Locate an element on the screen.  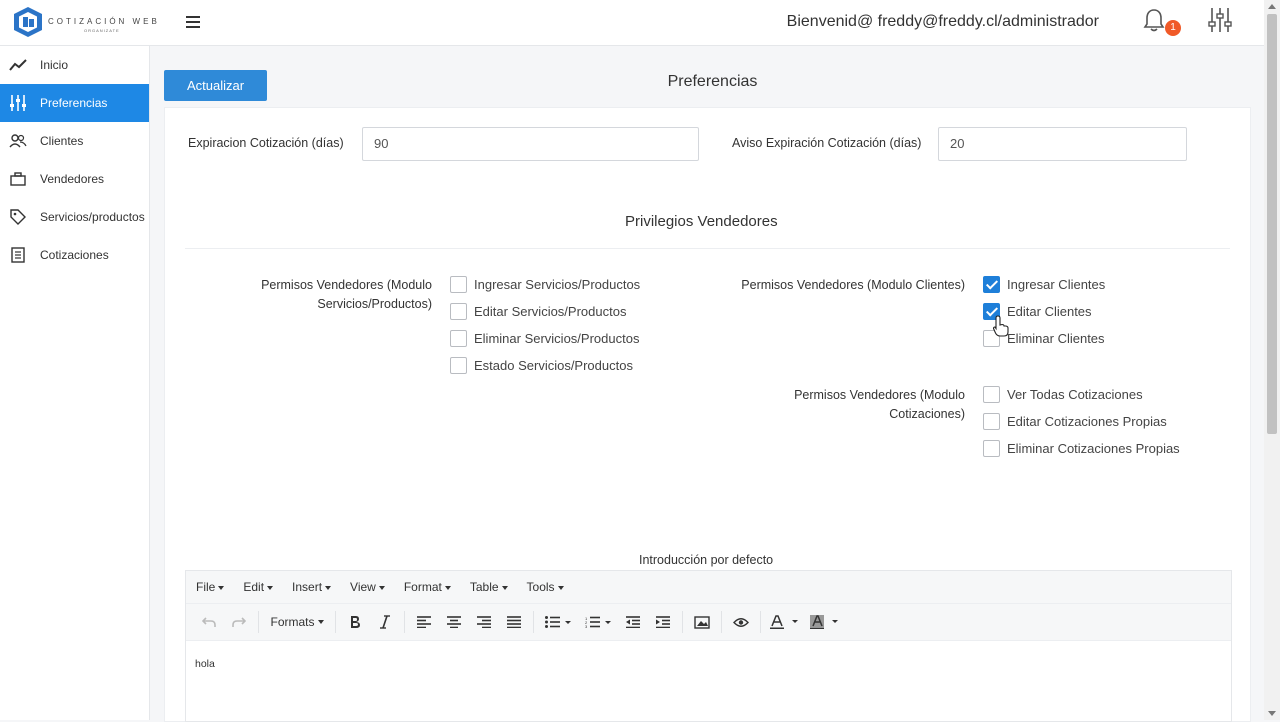
privileges-title: Privilegios Vendedores is located at coordinates (701, 221).